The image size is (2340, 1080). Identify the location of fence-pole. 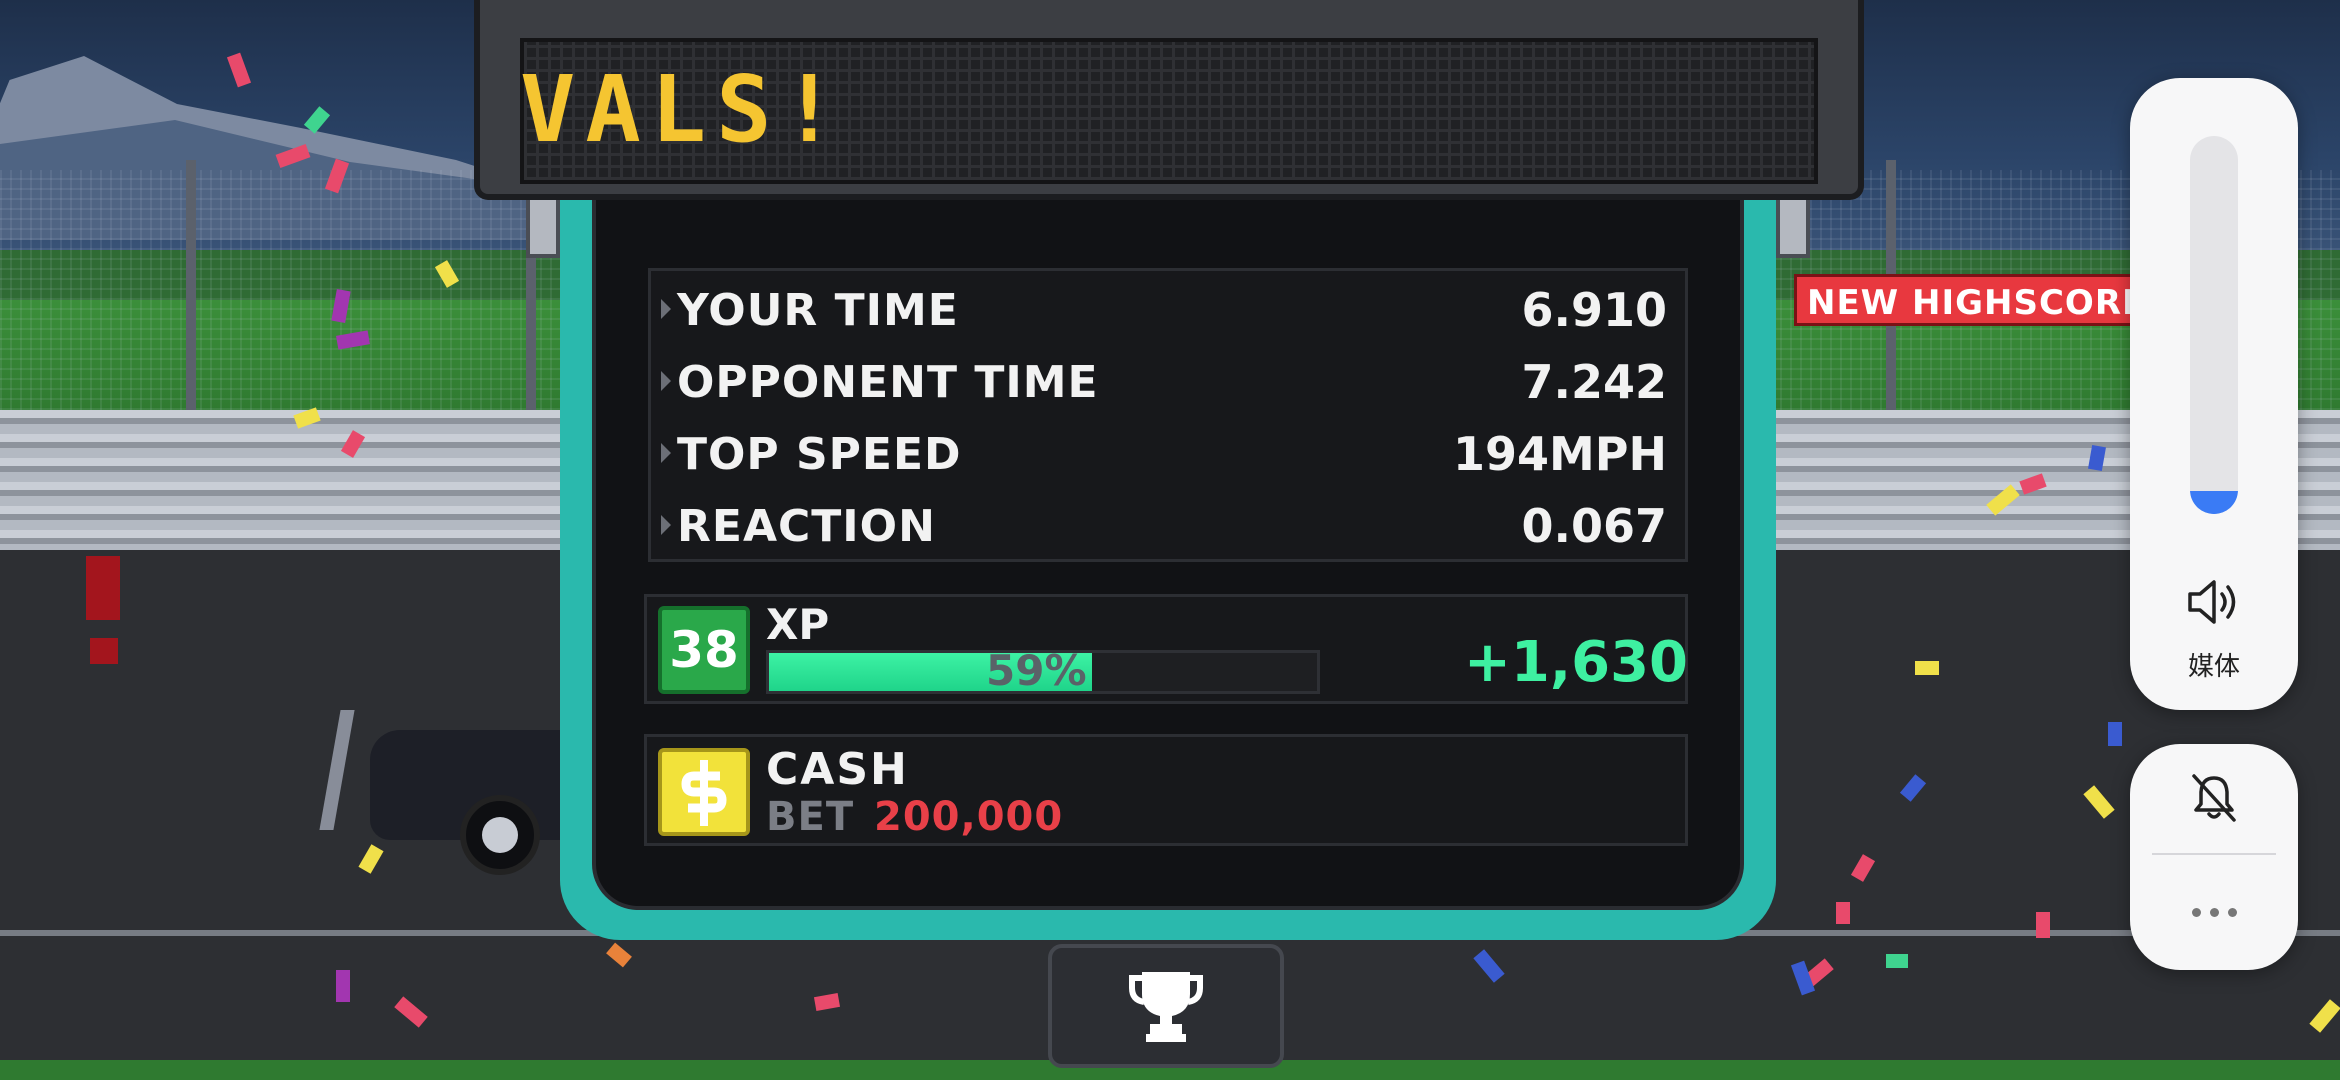
(191, 285).